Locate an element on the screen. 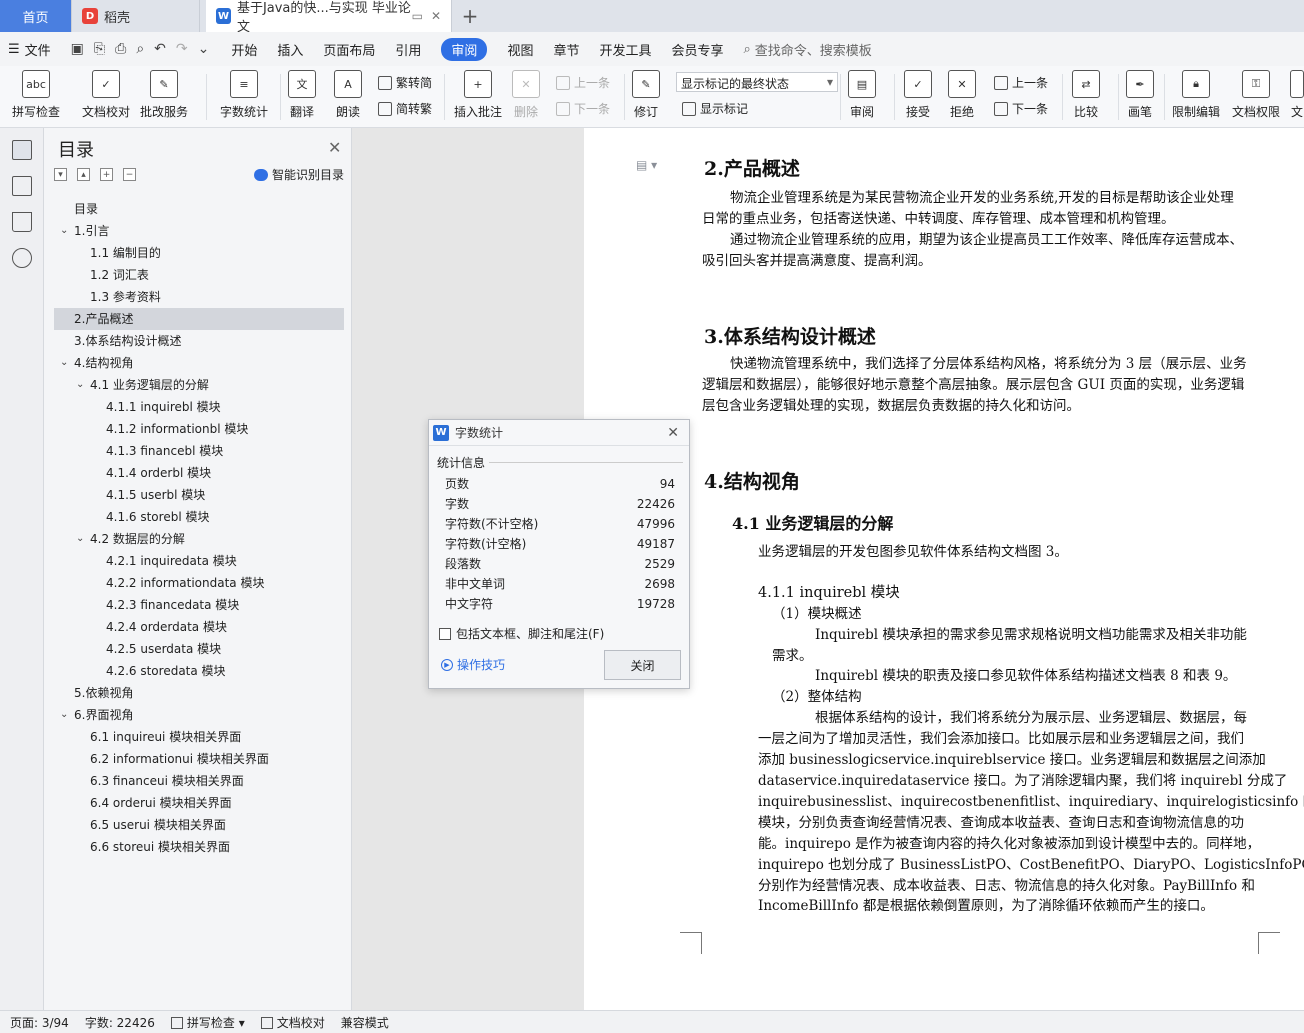 The height and width of the screenshot is (1033, 1304). redo-icon: ↷ is located at coordinates (182, 49).